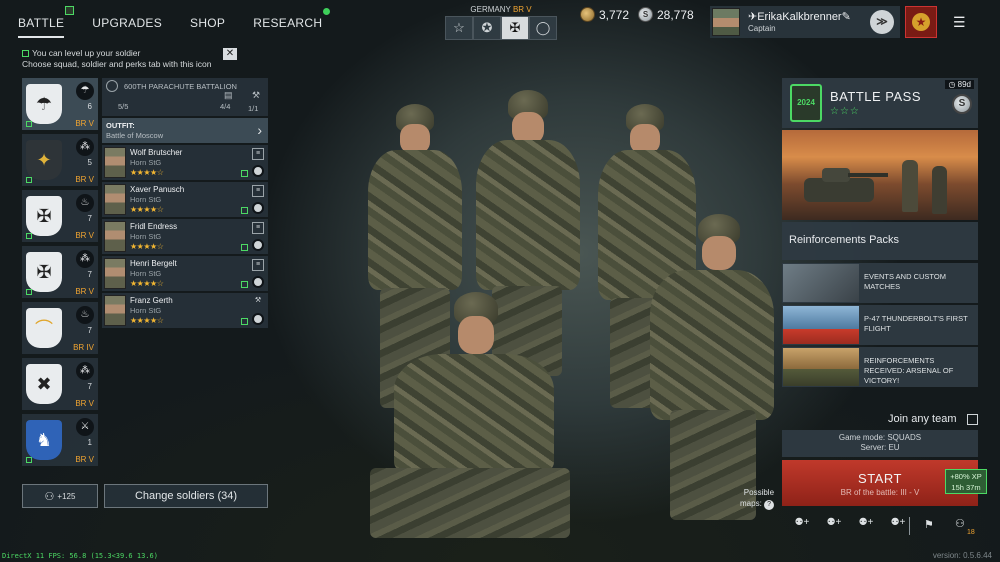 The image size is (1000, 562). What do you see at coordinates (66, 496) in the screenshot?
I see `recruit-count: +125` at bounding box center [66, 496].